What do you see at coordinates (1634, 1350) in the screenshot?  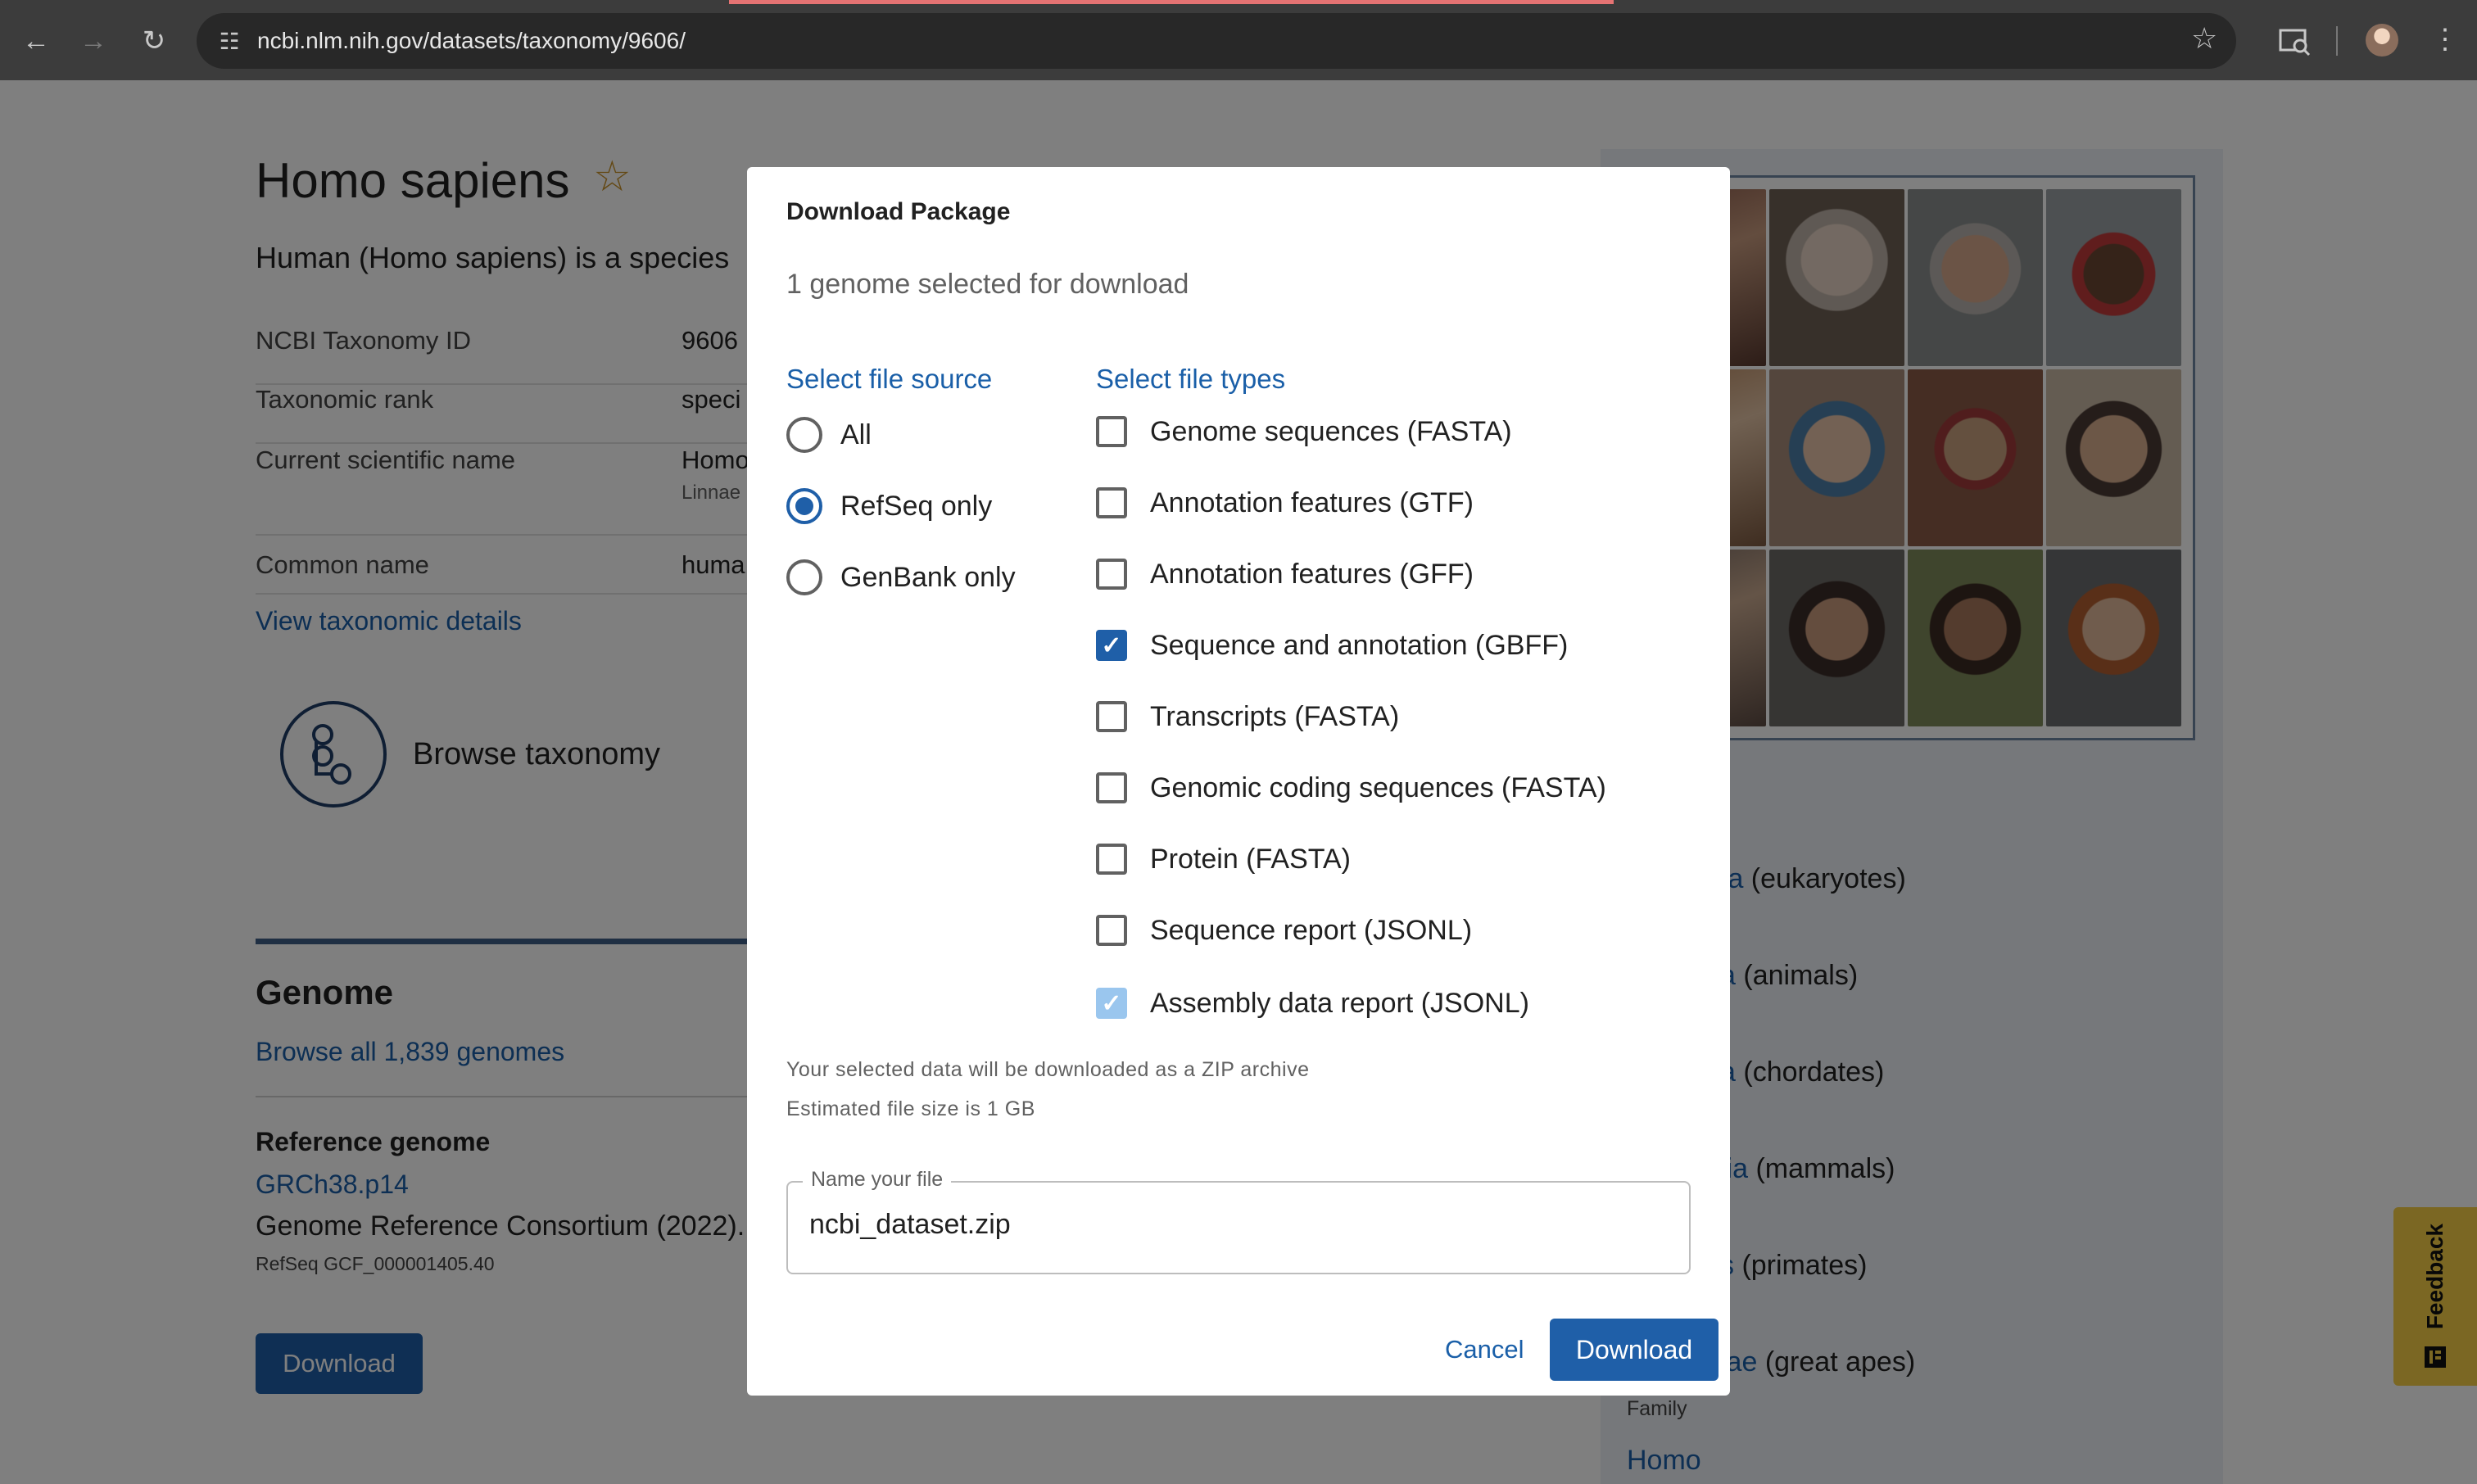 I see `download-button: Download` at bounding box center [1634, 1350].